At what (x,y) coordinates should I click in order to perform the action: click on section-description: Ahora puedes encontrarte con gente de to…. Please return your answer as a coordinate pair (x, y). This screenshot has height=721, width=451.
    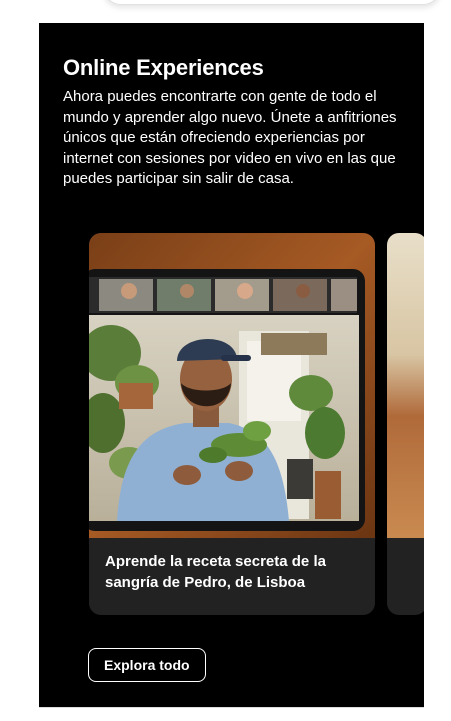
    Looking at the image, I should click on (230, 137).